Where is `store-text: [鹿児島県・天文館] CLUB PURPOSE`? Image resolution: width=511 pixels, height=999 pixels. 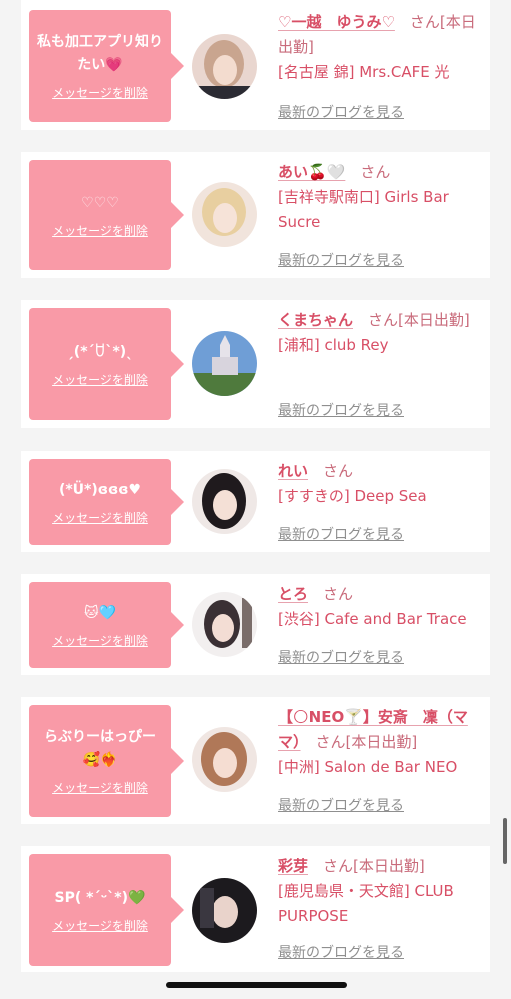
store-text: [鹿児島県・天文館] CLUB PURPOSE is located at coordinates (366, 903).